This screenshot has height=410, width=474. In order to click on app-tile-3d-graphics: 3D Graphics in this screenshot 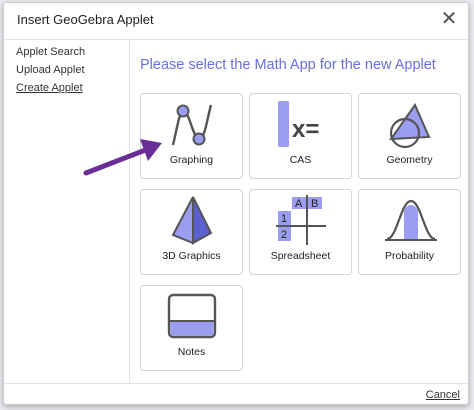, I will do `click(191, 232)`.